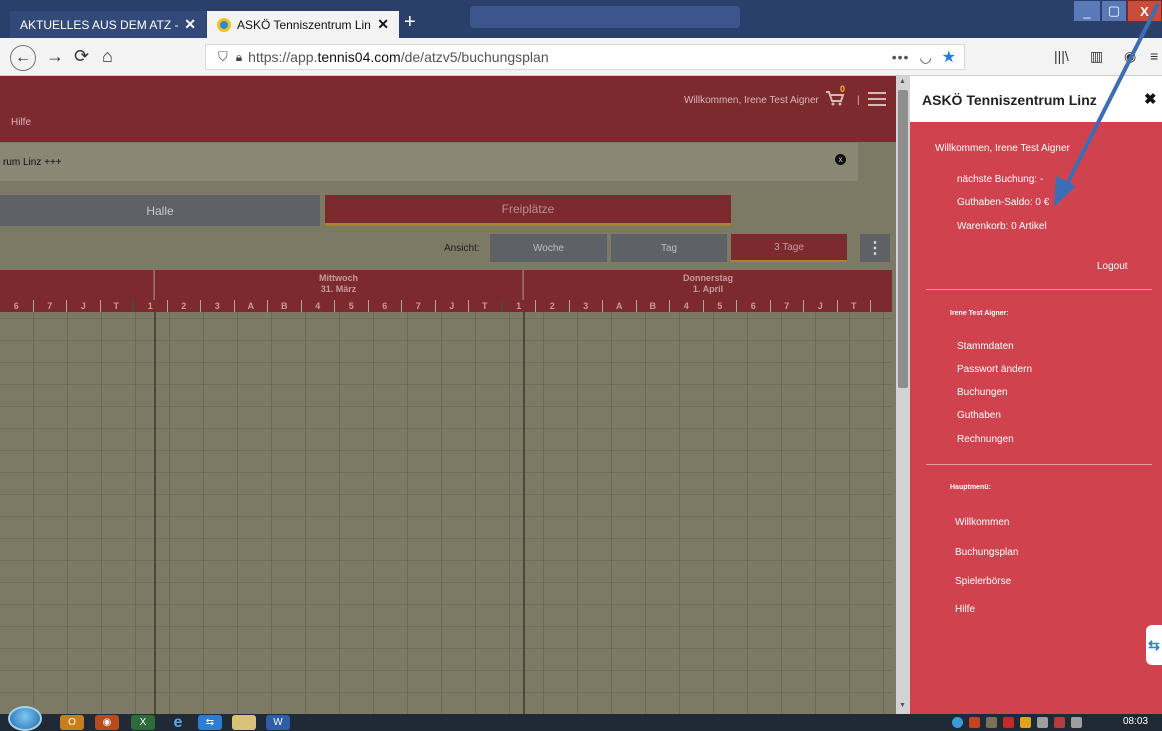 The image size is (1162, 731). I want to click on scrollbar-thumb, so click(903, 239).